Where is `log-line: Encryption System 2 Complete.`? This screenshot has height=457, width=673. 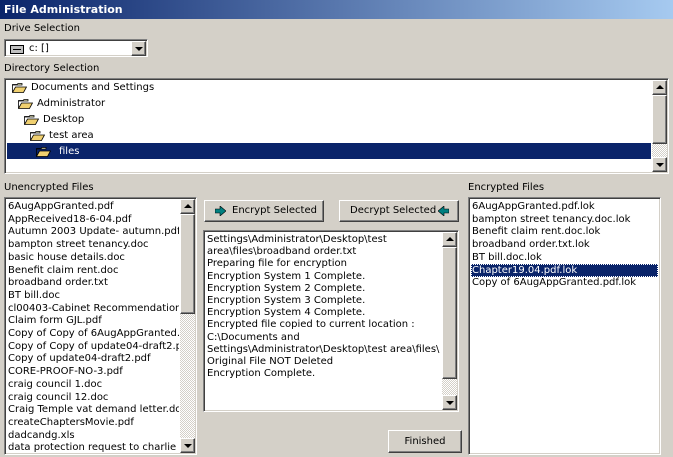 log-line: Encryption System 2 Complete. is located at coordinates (286, 288).